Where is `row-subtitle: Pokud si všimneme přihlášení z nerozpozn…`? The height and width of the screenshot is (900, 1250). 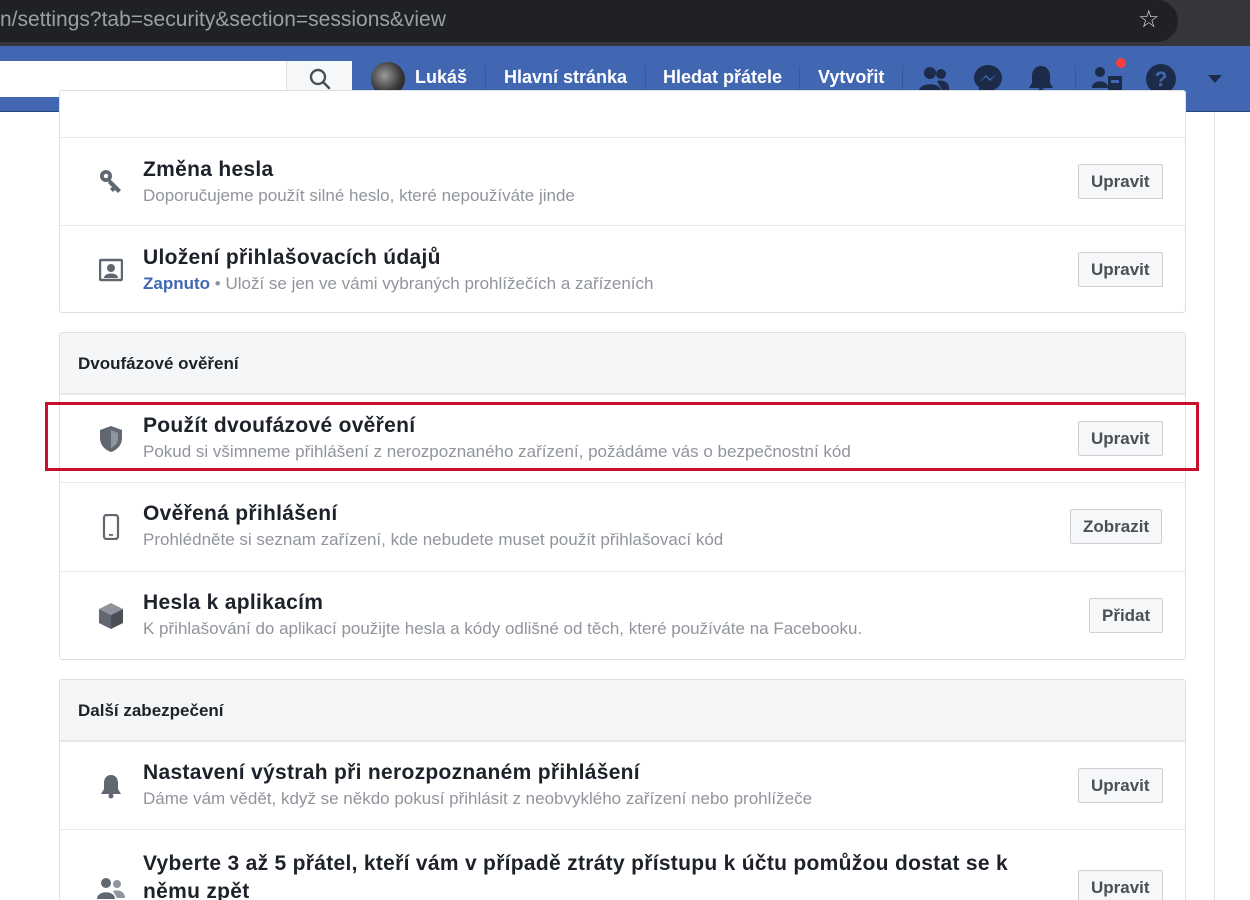
row-subtitle: Pokud si všimneme přihlášení z nerozpozn… is located at coordinates (497, 451).